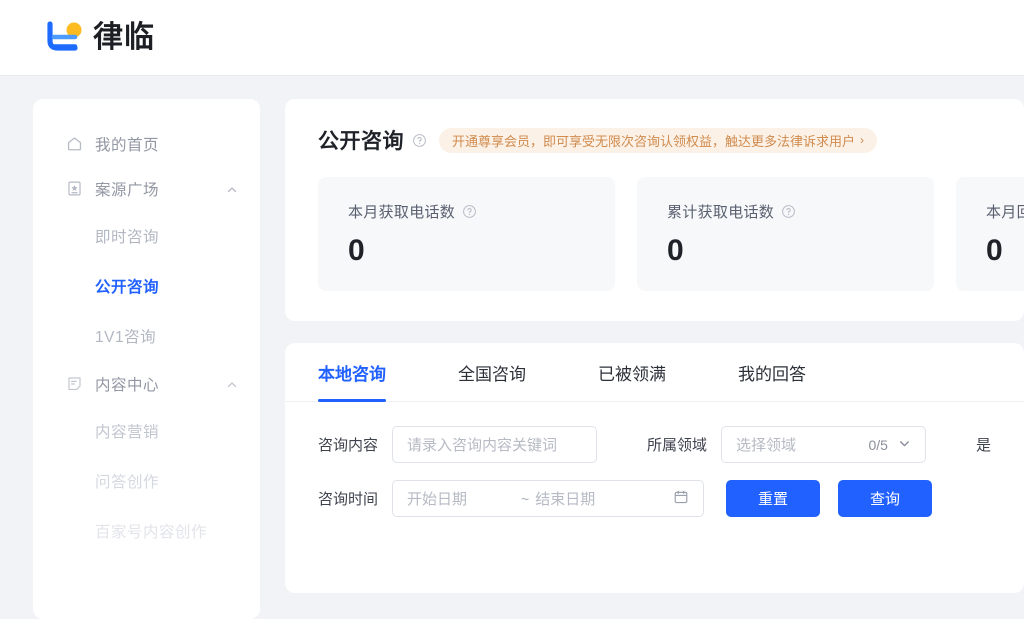  I want to click on search-input-placeholder: 请录入咨询内容关键词, so click(482, 445).